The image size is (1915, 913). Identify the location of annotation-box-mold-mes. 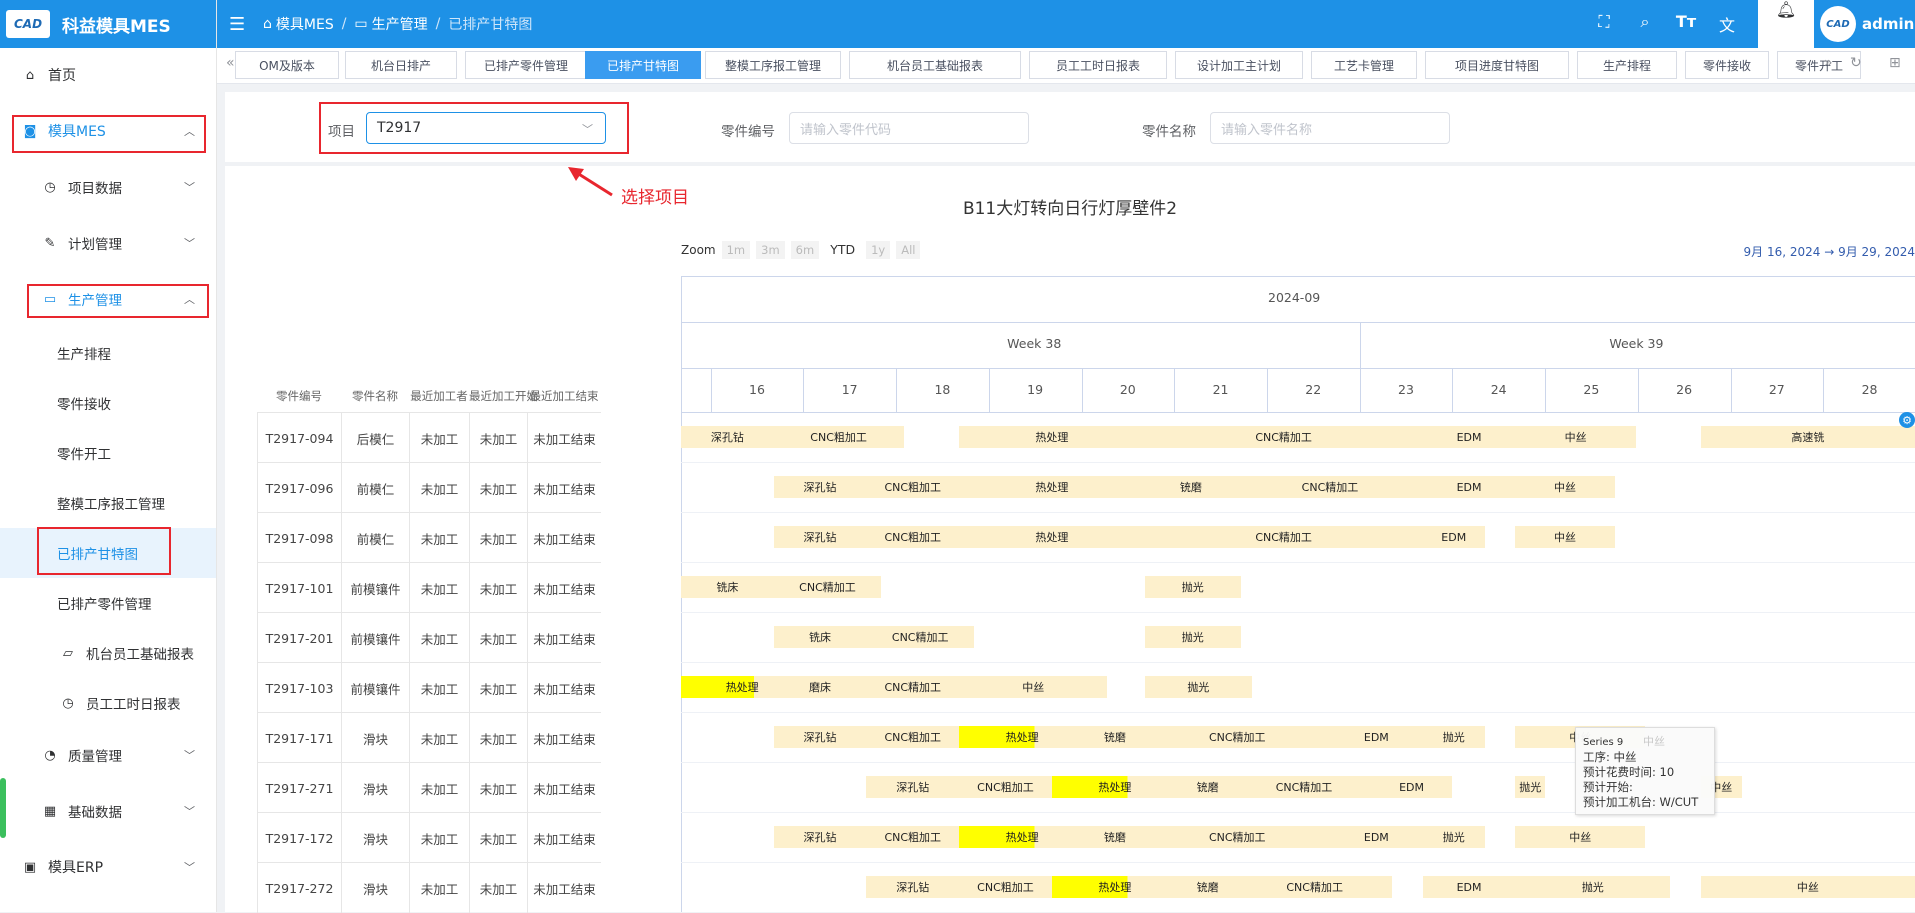
(109, 134).